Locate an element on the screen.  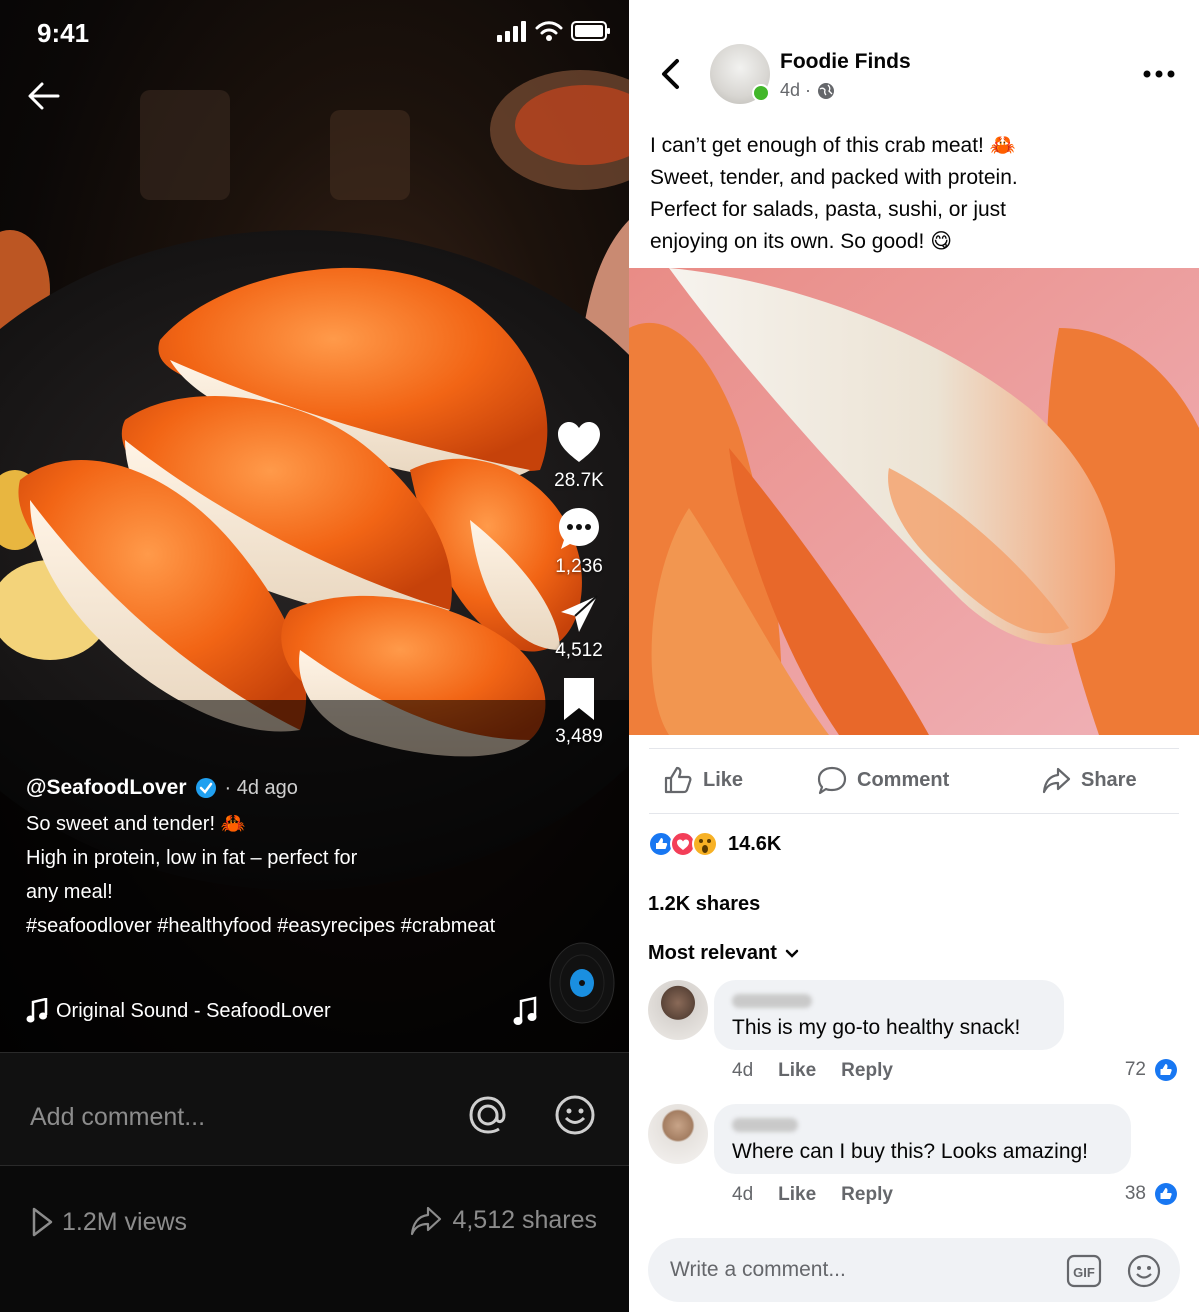
online-badge is located at coordinates (761, 93).